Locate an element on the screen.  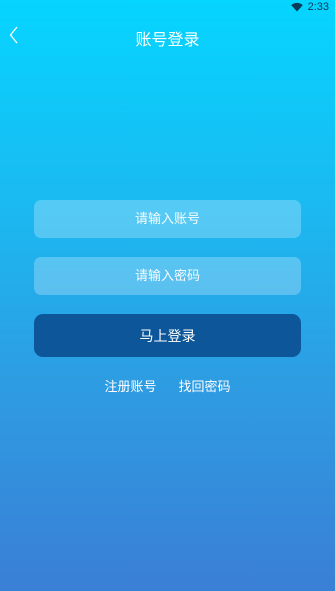
account-input is located at coordinates (167, 219).